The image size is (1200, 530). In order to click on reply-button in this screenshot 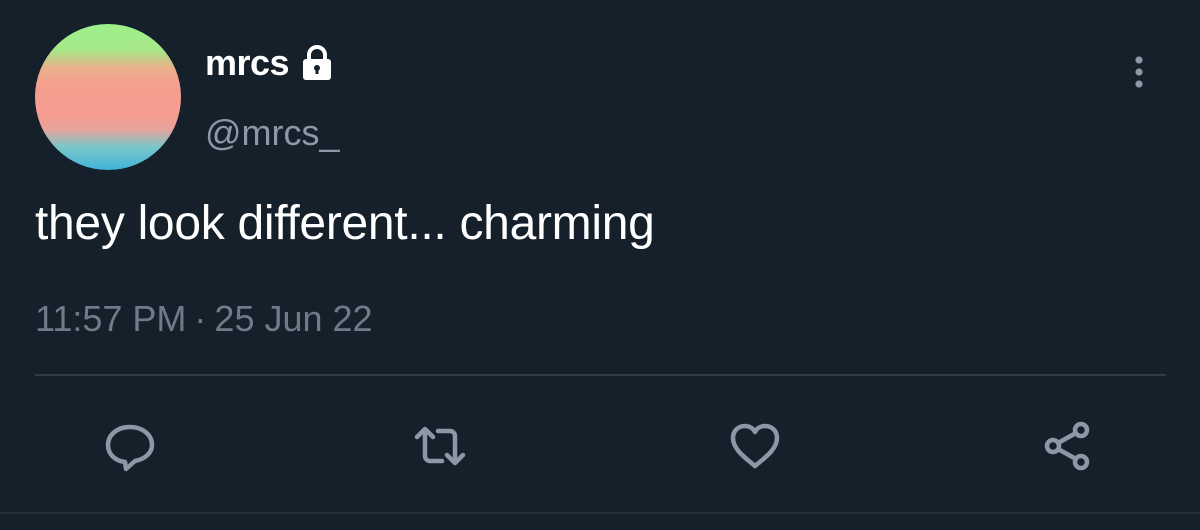, I will do `click(130, 446)`.